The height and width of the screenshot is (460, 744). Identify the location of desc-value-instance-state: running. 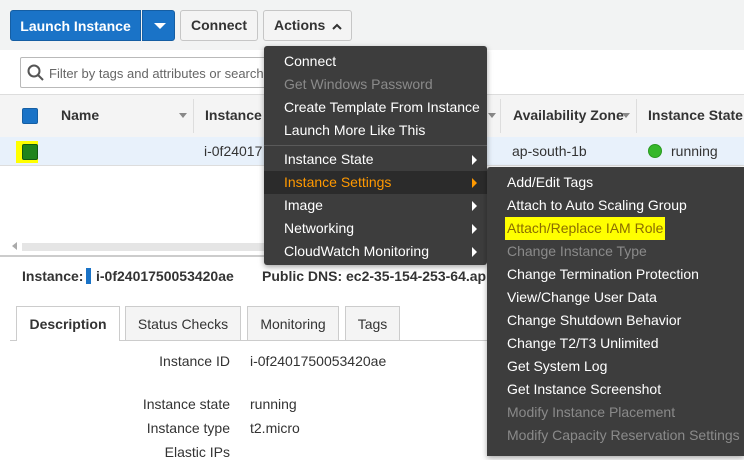
(273, 404).